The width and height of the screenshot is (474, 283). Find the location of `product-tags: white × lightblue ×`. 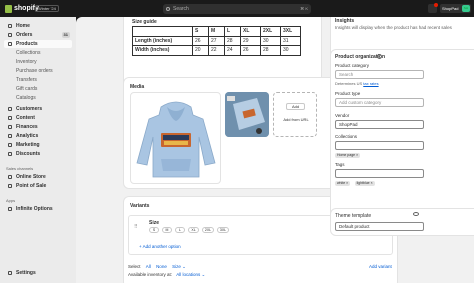

product-tags: white × lightblue × is located at coordinates (356, 183).